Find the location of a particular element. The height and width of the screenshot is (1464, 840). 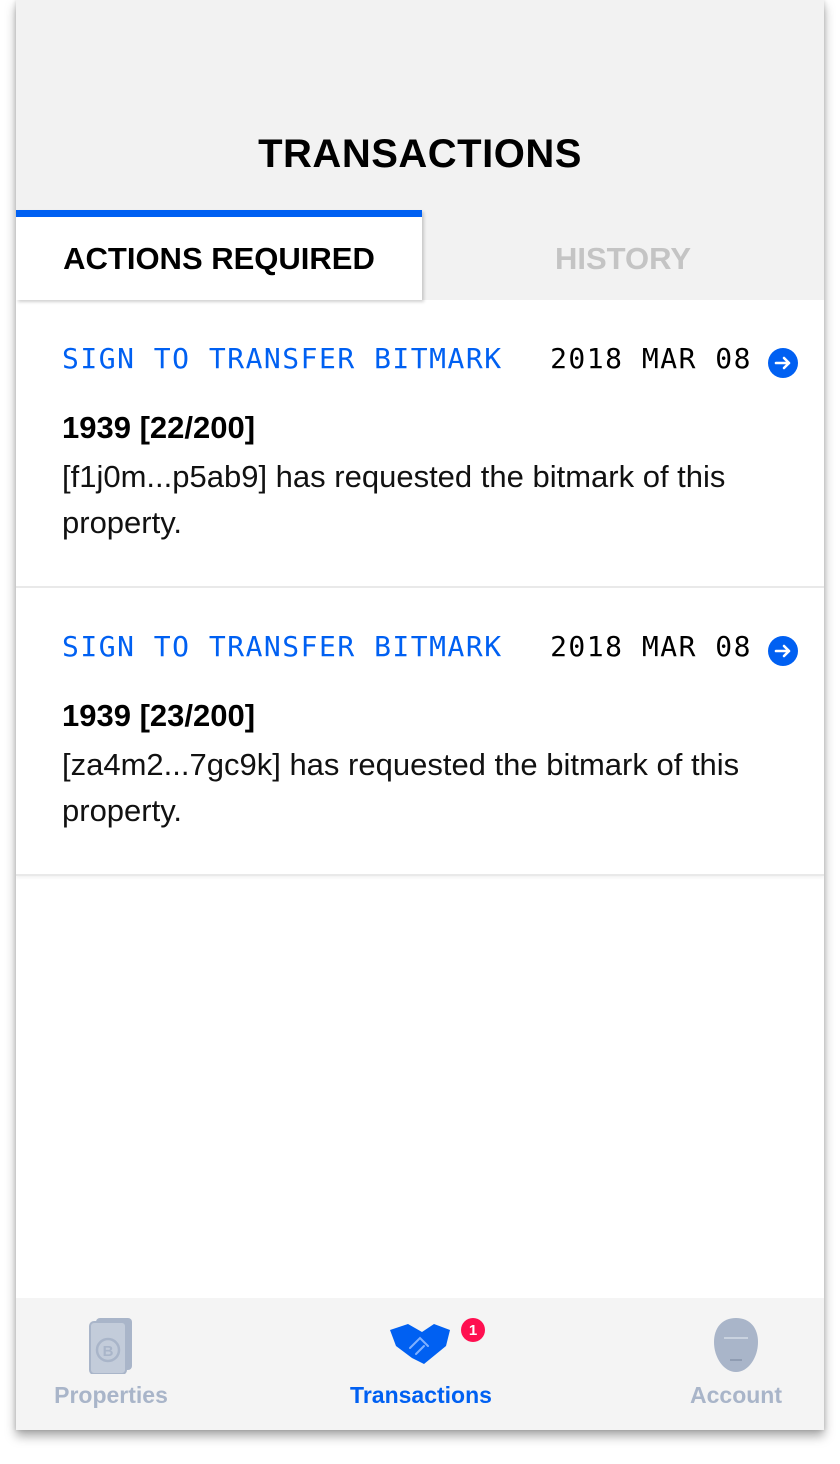

notification-badge: 1 is located at coordinates (473, 1330).